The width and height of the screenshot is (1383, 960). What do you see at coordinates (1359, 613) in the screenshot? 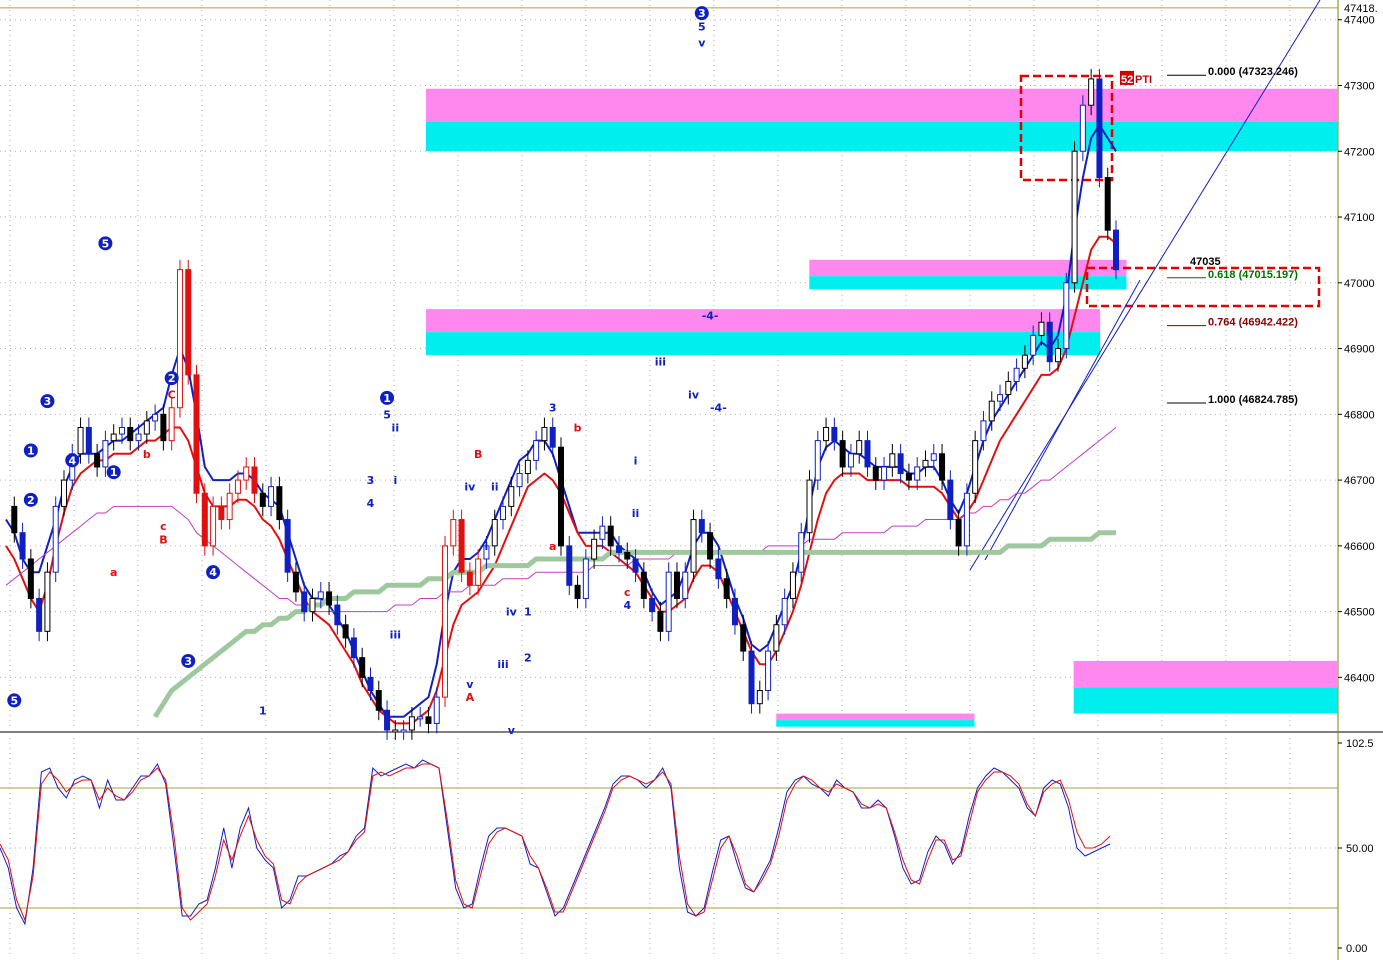
I see `y-tick-label: 46500` at bounding box center [1359, 613].